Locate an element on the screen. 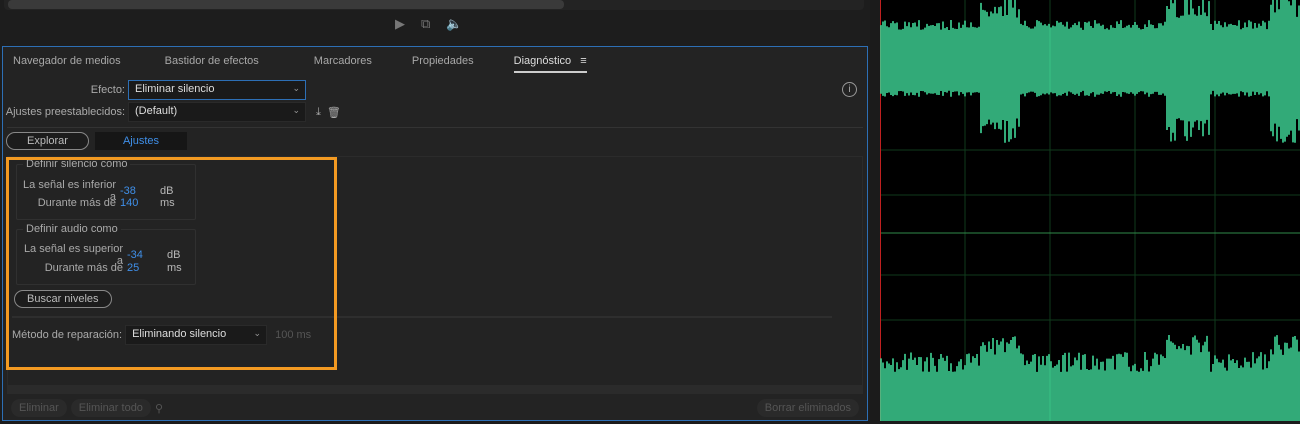 This screenshot has width=1300, height=424. scroll-thumb is located at coordinates (286, 4).